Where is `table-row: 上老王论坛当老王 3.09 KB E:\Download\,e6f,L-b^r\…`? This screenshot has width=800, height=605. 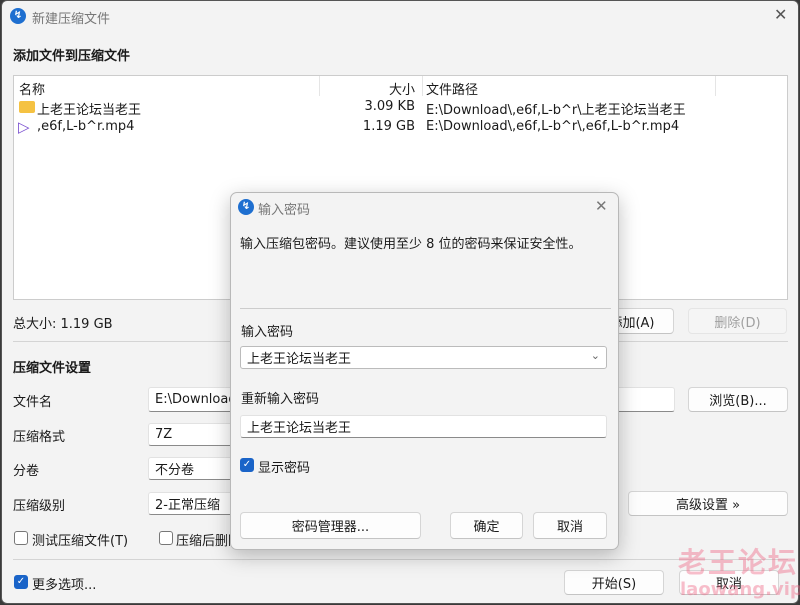 table-row: 上老王论坛当老王 3.09 KB E:\Download\,e6f,L-b^r\… is located at coordinates (400, 108).